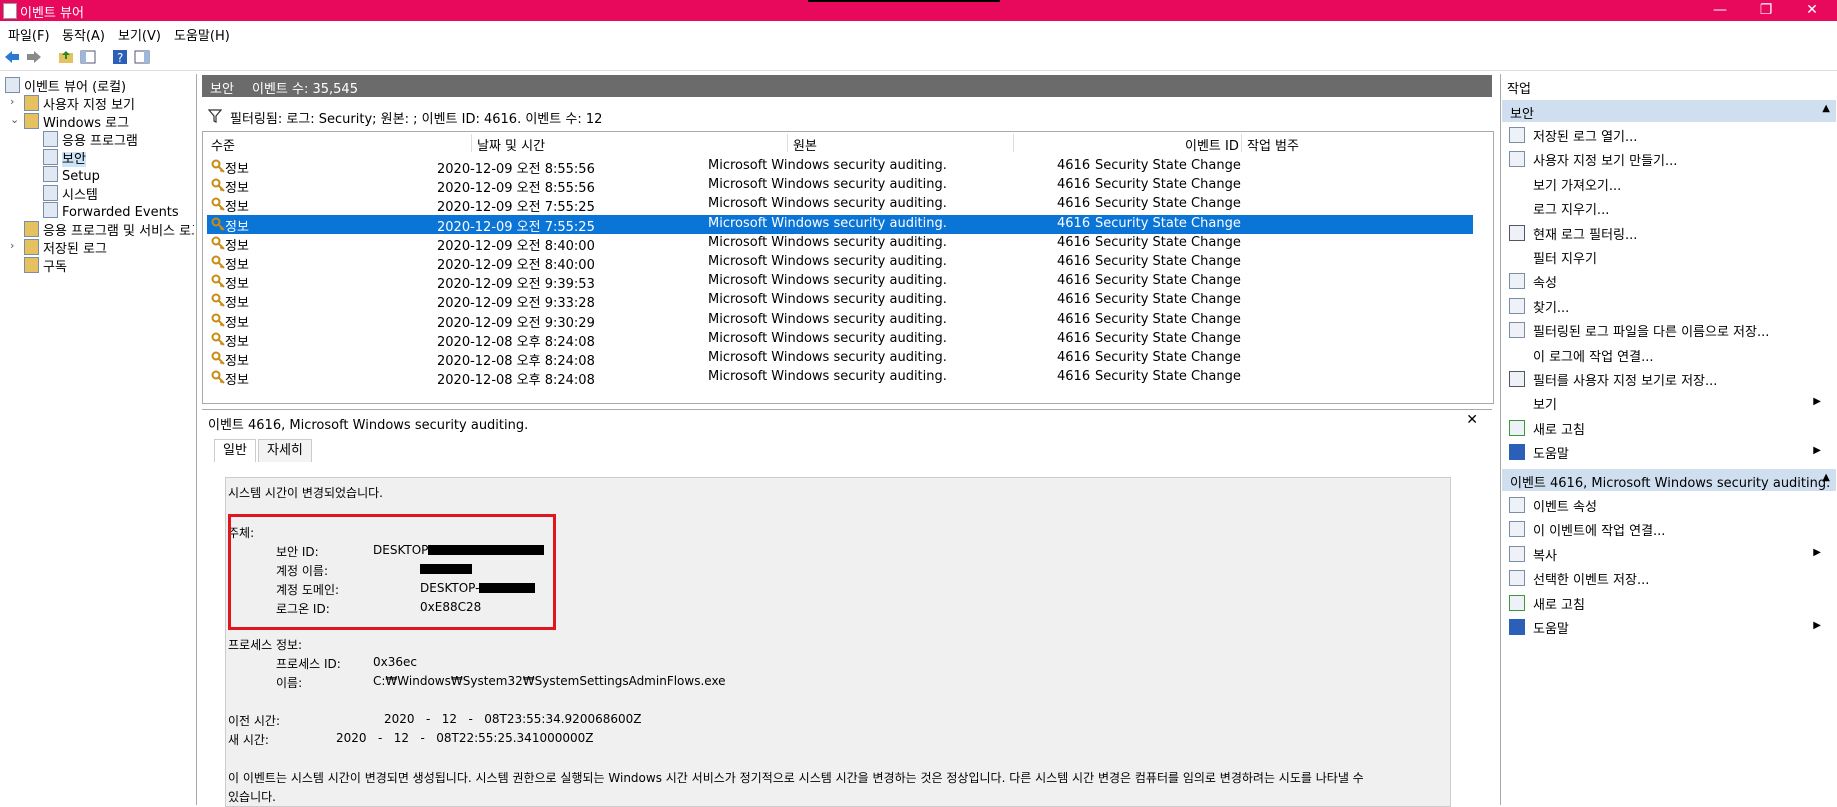 Image resolution: width=1837 pixels, height=807 pixels. What do you see at coordinates (120, 57) in the screenshot?
I see `help-icon: ?` at bounding box center [120, 57].